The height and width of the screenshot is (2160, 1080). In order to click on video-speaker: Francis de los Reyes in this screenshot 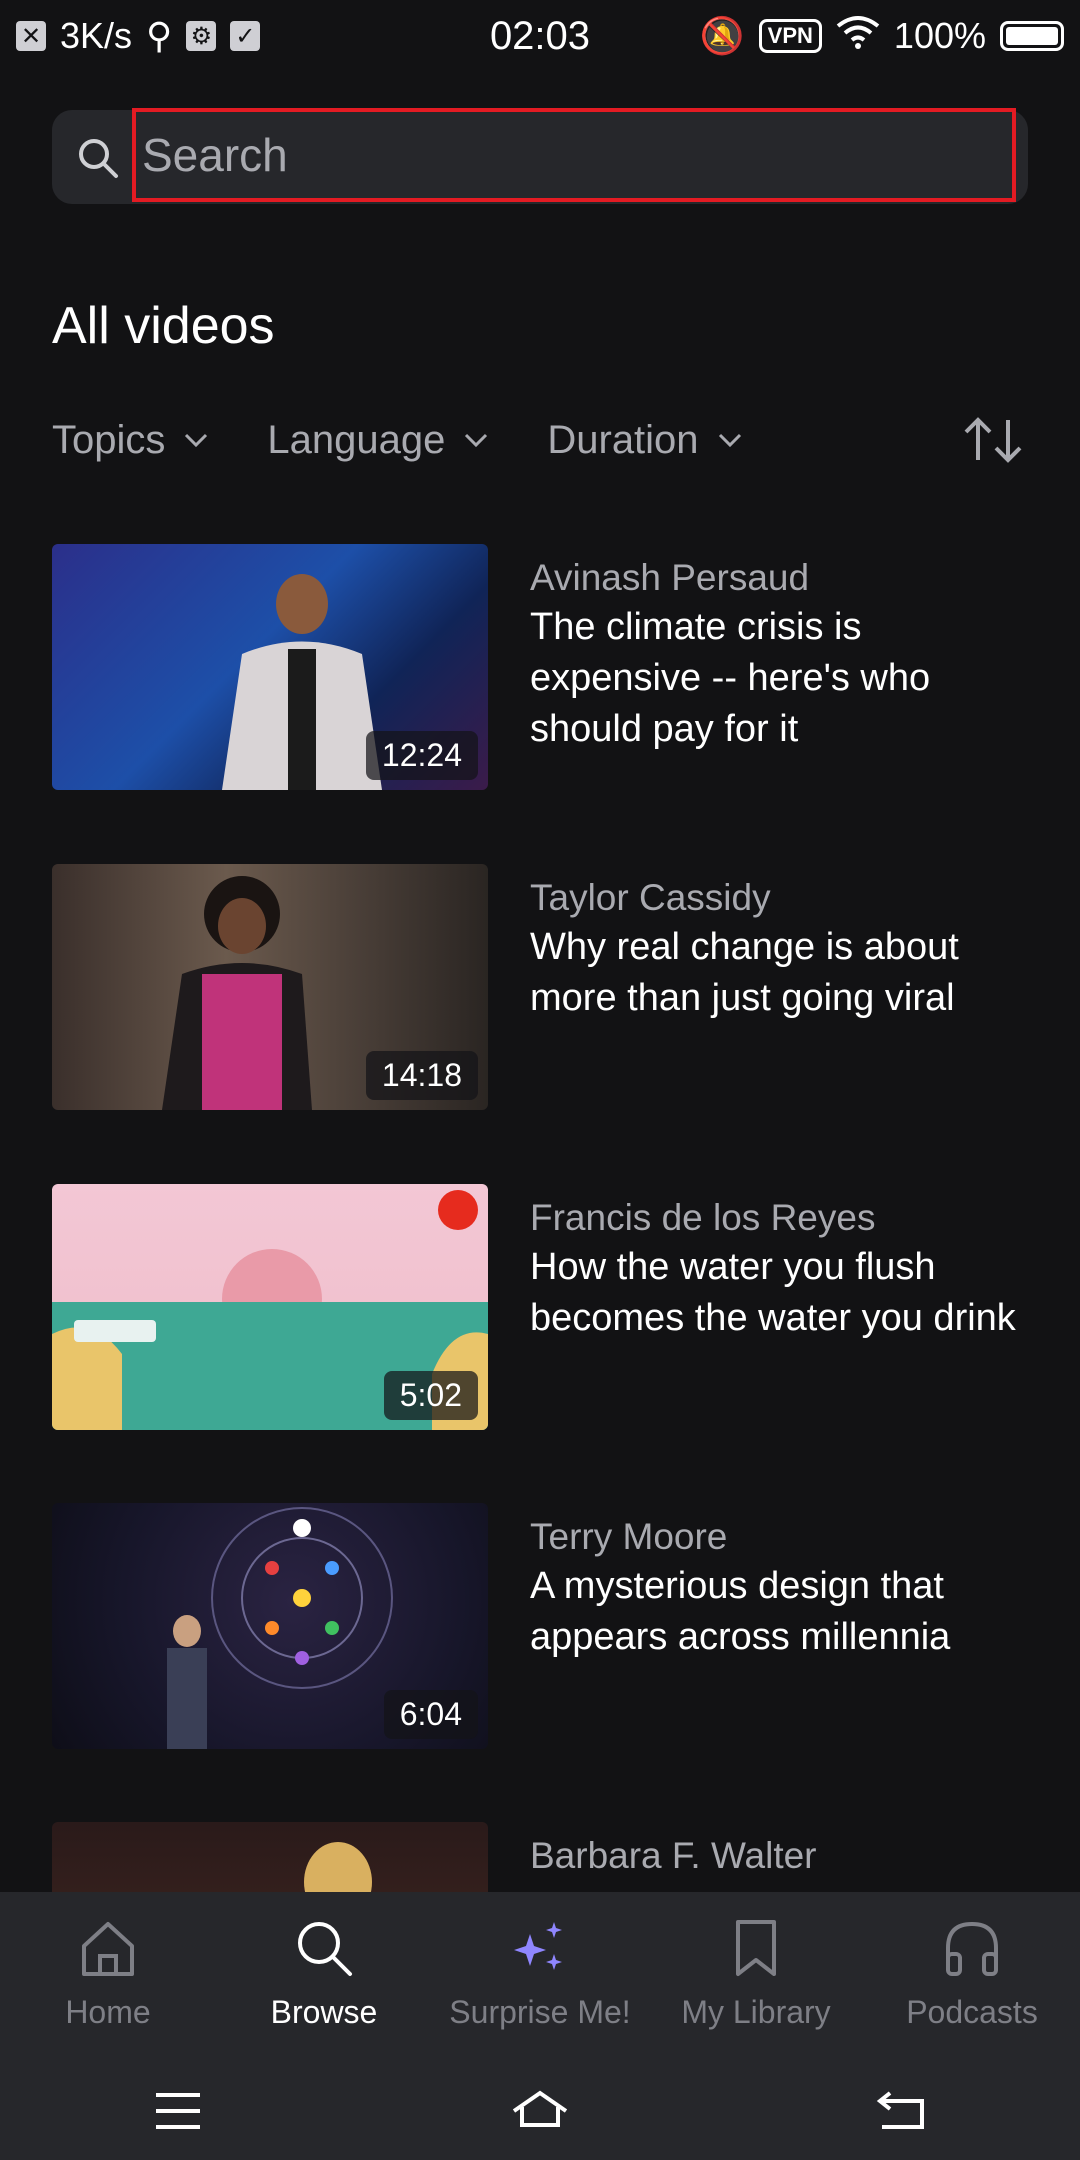, I will do `click(703, 1217)`.